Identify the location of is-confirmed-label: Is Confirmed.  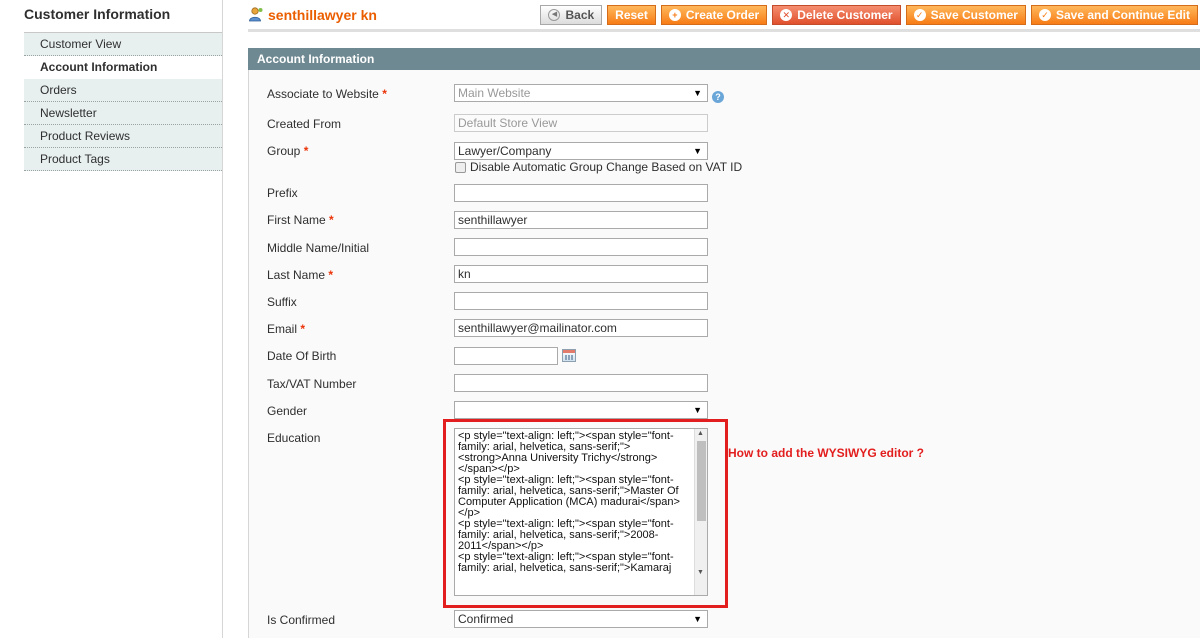
(301, 620).